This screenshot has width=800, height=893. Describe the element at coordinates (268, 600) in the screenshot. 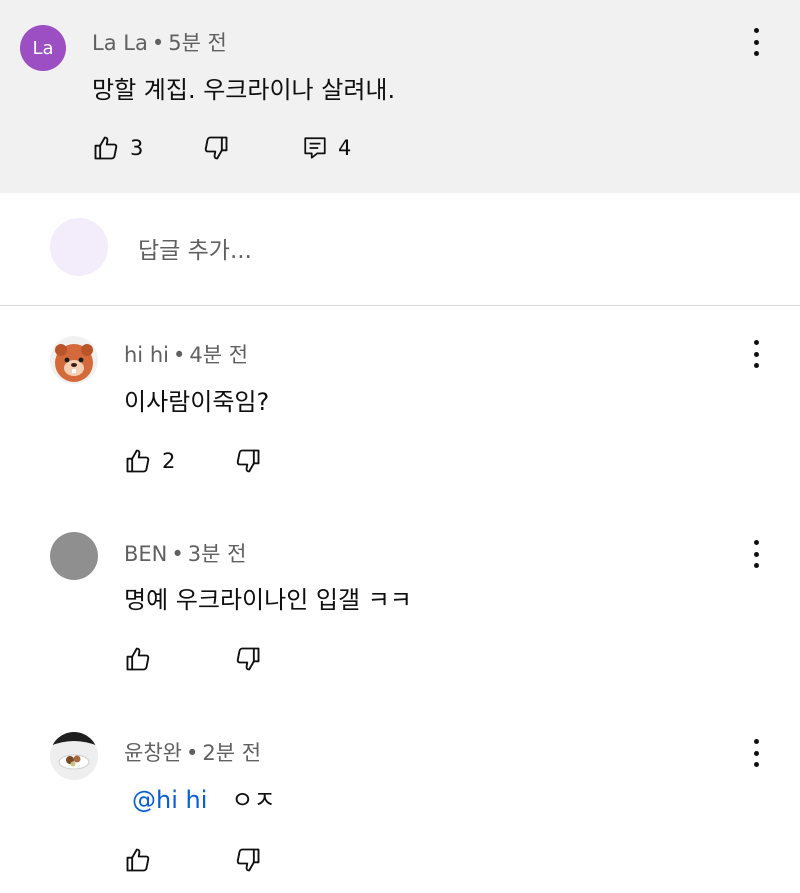

I see `reply-text: 명예 우크라이나인 입갤 ㅋㅋ` at that location.